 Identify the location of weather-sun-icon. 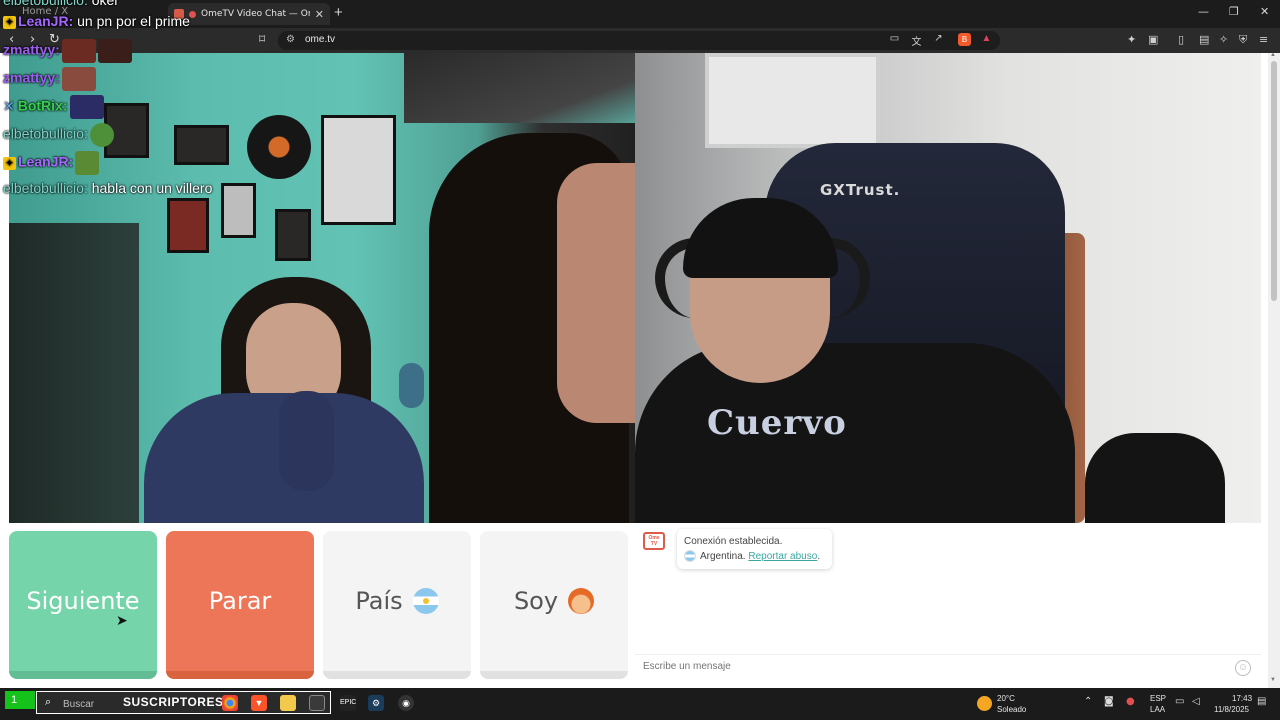
(984, 703).